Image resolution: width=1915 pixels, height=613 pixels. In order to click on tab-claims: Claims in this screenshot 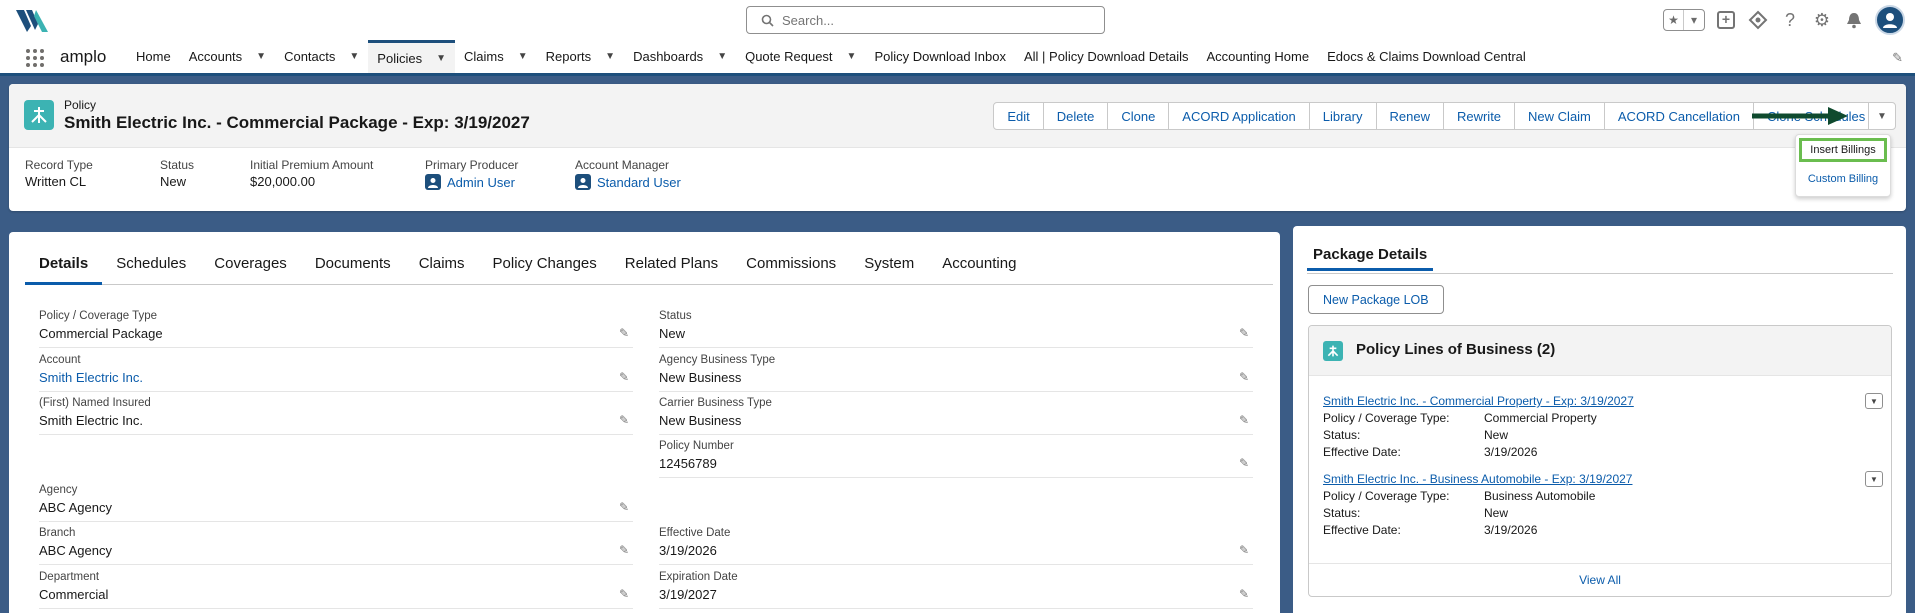, I will do `click(442, 270)`.